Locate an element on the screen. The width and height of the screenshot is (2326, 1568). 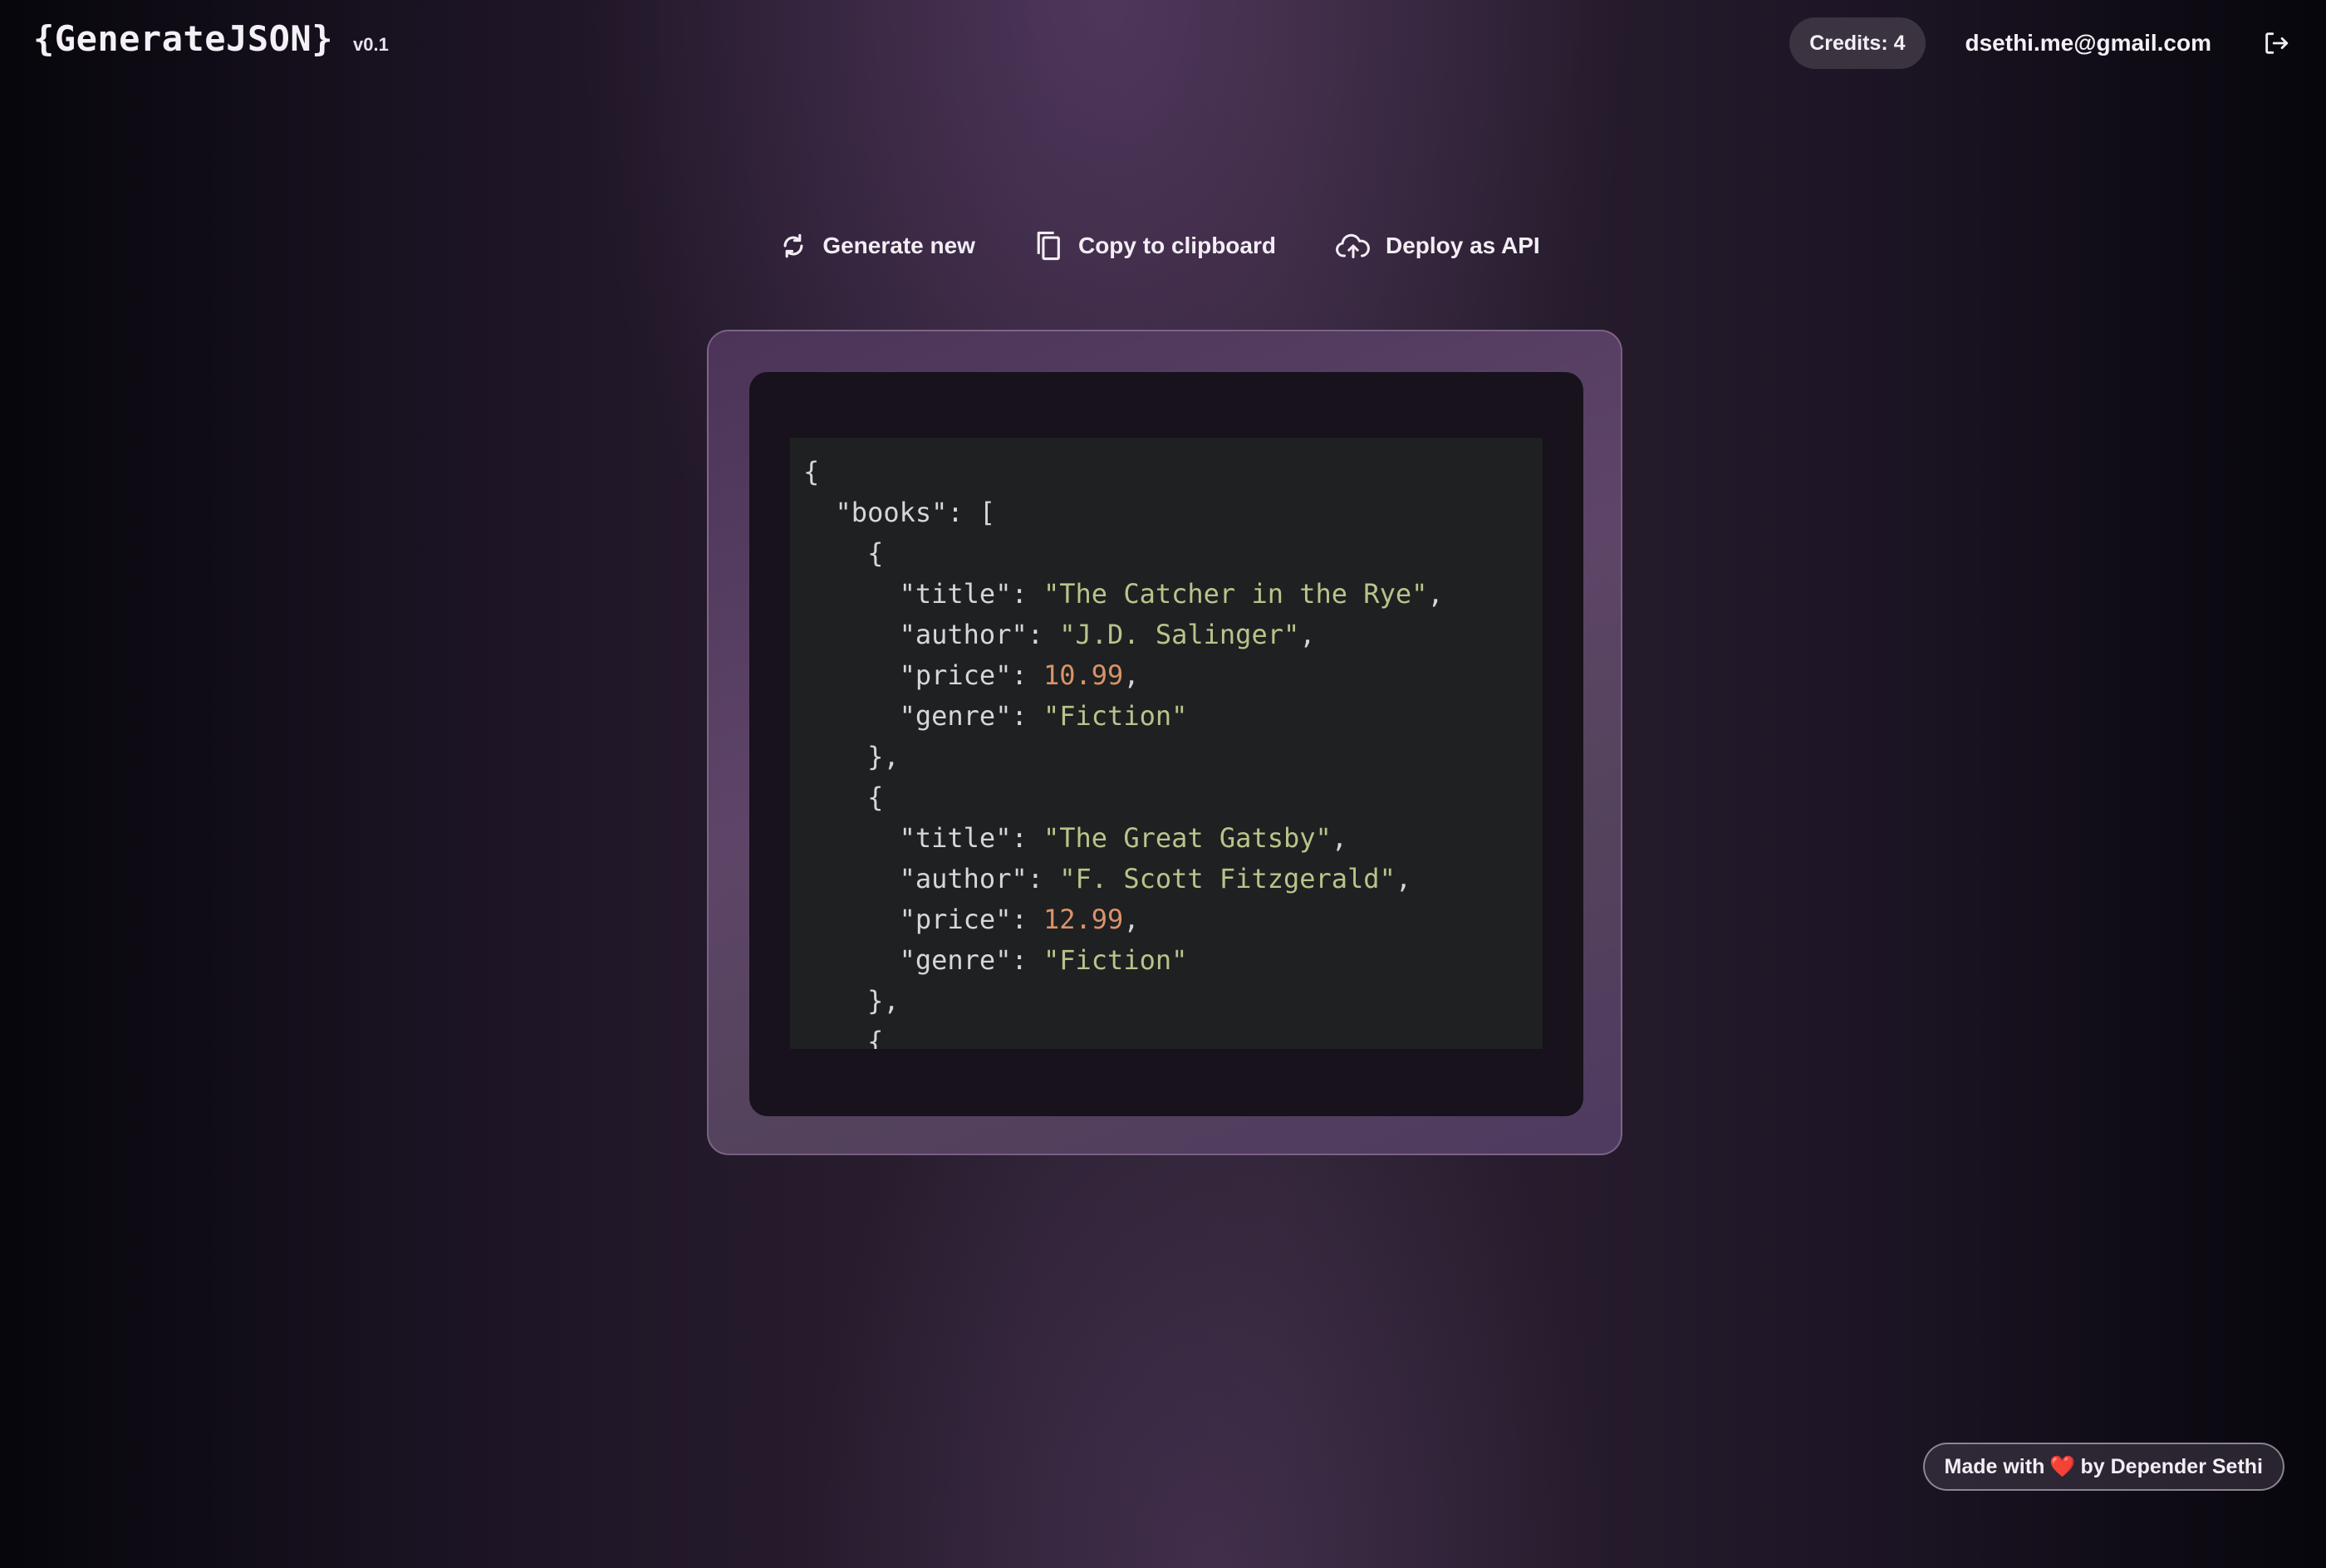
deploy-as-api-button: Deploy as API is located at coordinates (1438, 245).